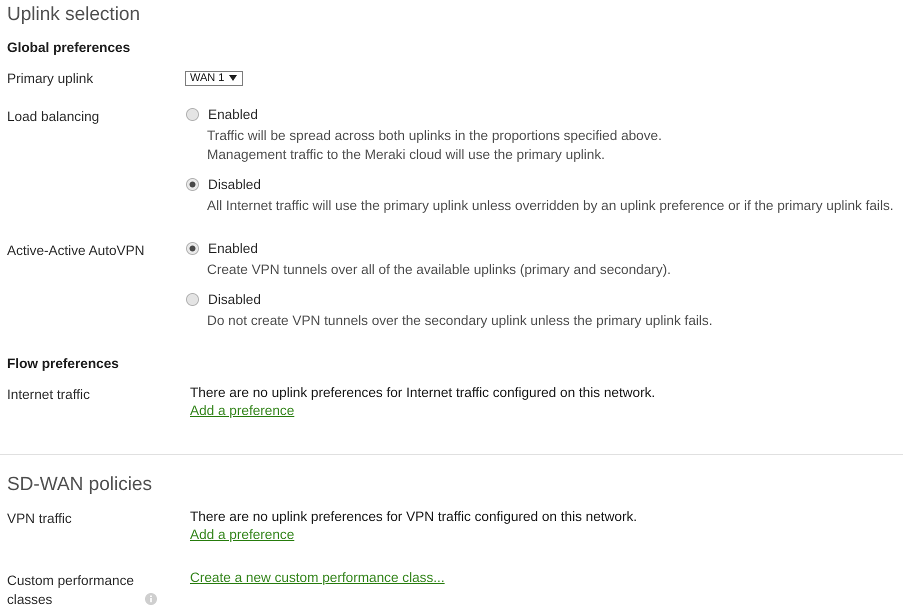 The image size is (903, 612). Describe the element at coordinates (76, 251) in the screenshot. I see `field-label: Active-Active AutoVPN` at that location.